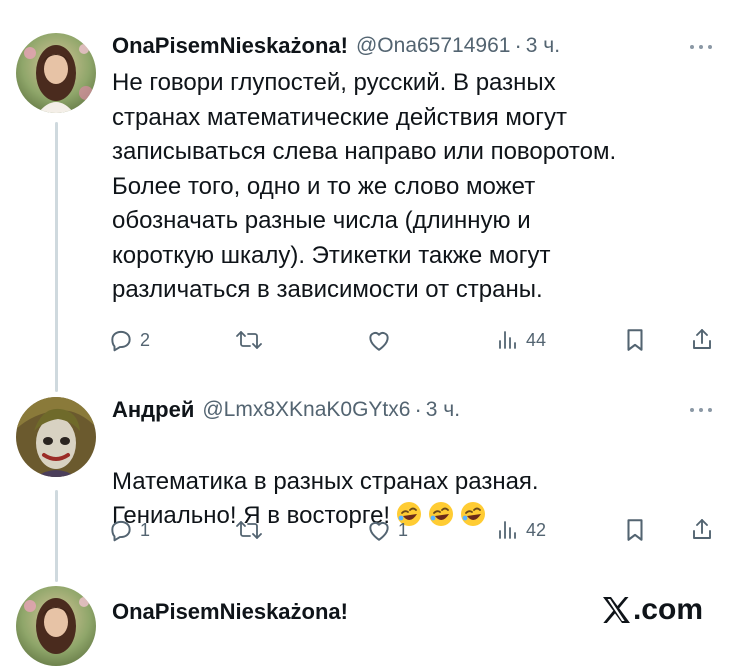  I want to click on reply-button: 2, so click(129, 340).